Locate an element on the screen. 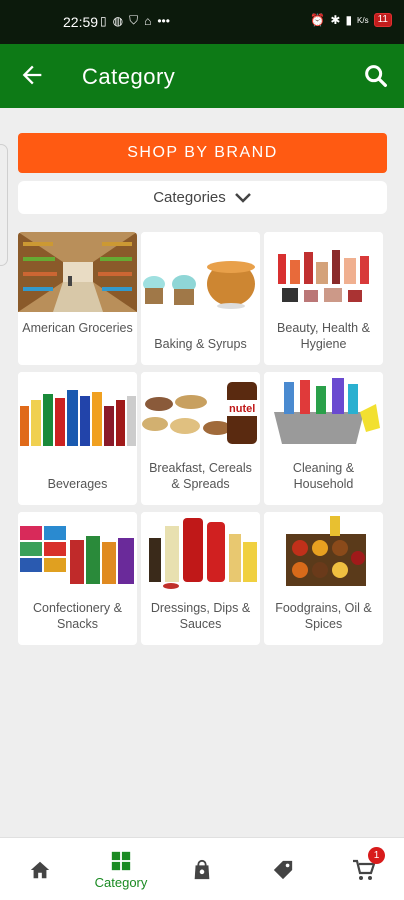 This screenshot has height=900, width=404. category-label: American Groceries is located at coordinates (77, 328).